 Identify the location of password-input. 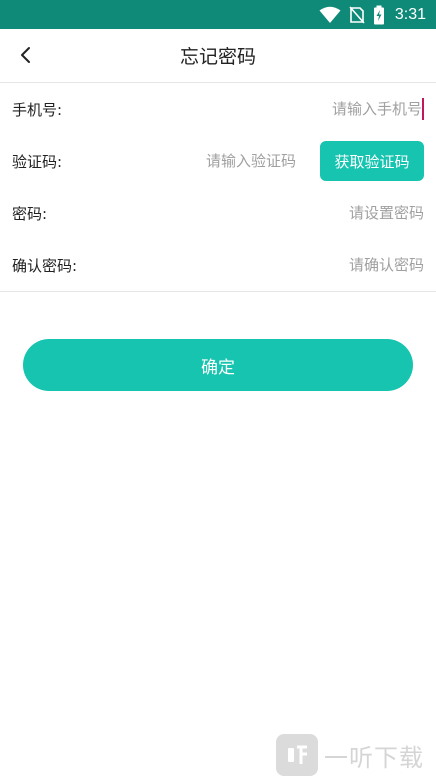
(314, 213).